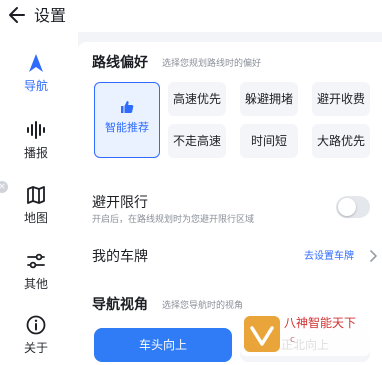 This screenshot has width=382, height=365. I want to click on route-pref-hint: 选择您规划路线时的偏好, so click(212, 64).